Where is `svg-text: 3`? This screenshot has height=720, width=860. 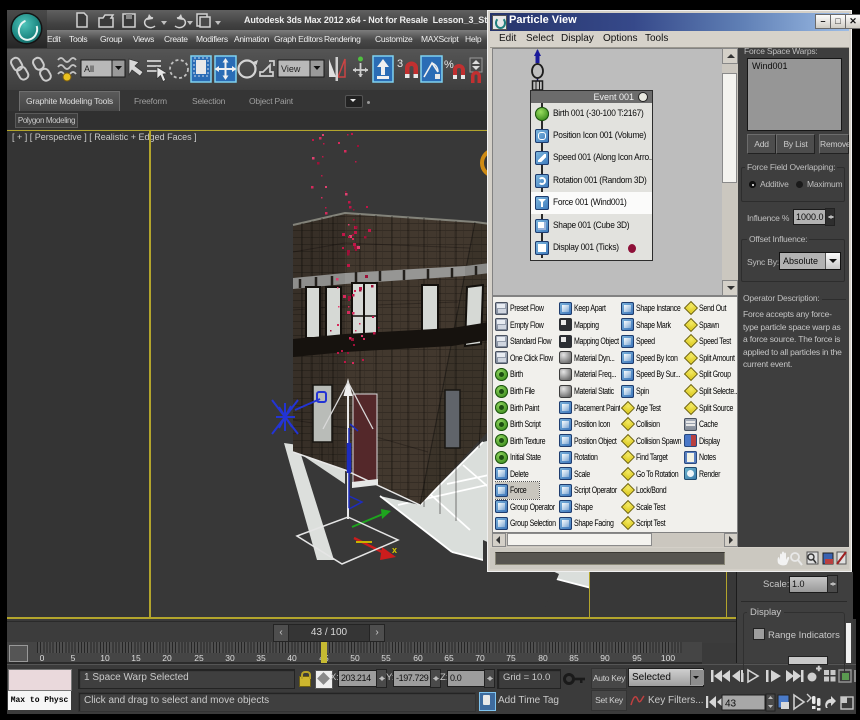 svg-text: 3 is located at coordinates (400, 64).